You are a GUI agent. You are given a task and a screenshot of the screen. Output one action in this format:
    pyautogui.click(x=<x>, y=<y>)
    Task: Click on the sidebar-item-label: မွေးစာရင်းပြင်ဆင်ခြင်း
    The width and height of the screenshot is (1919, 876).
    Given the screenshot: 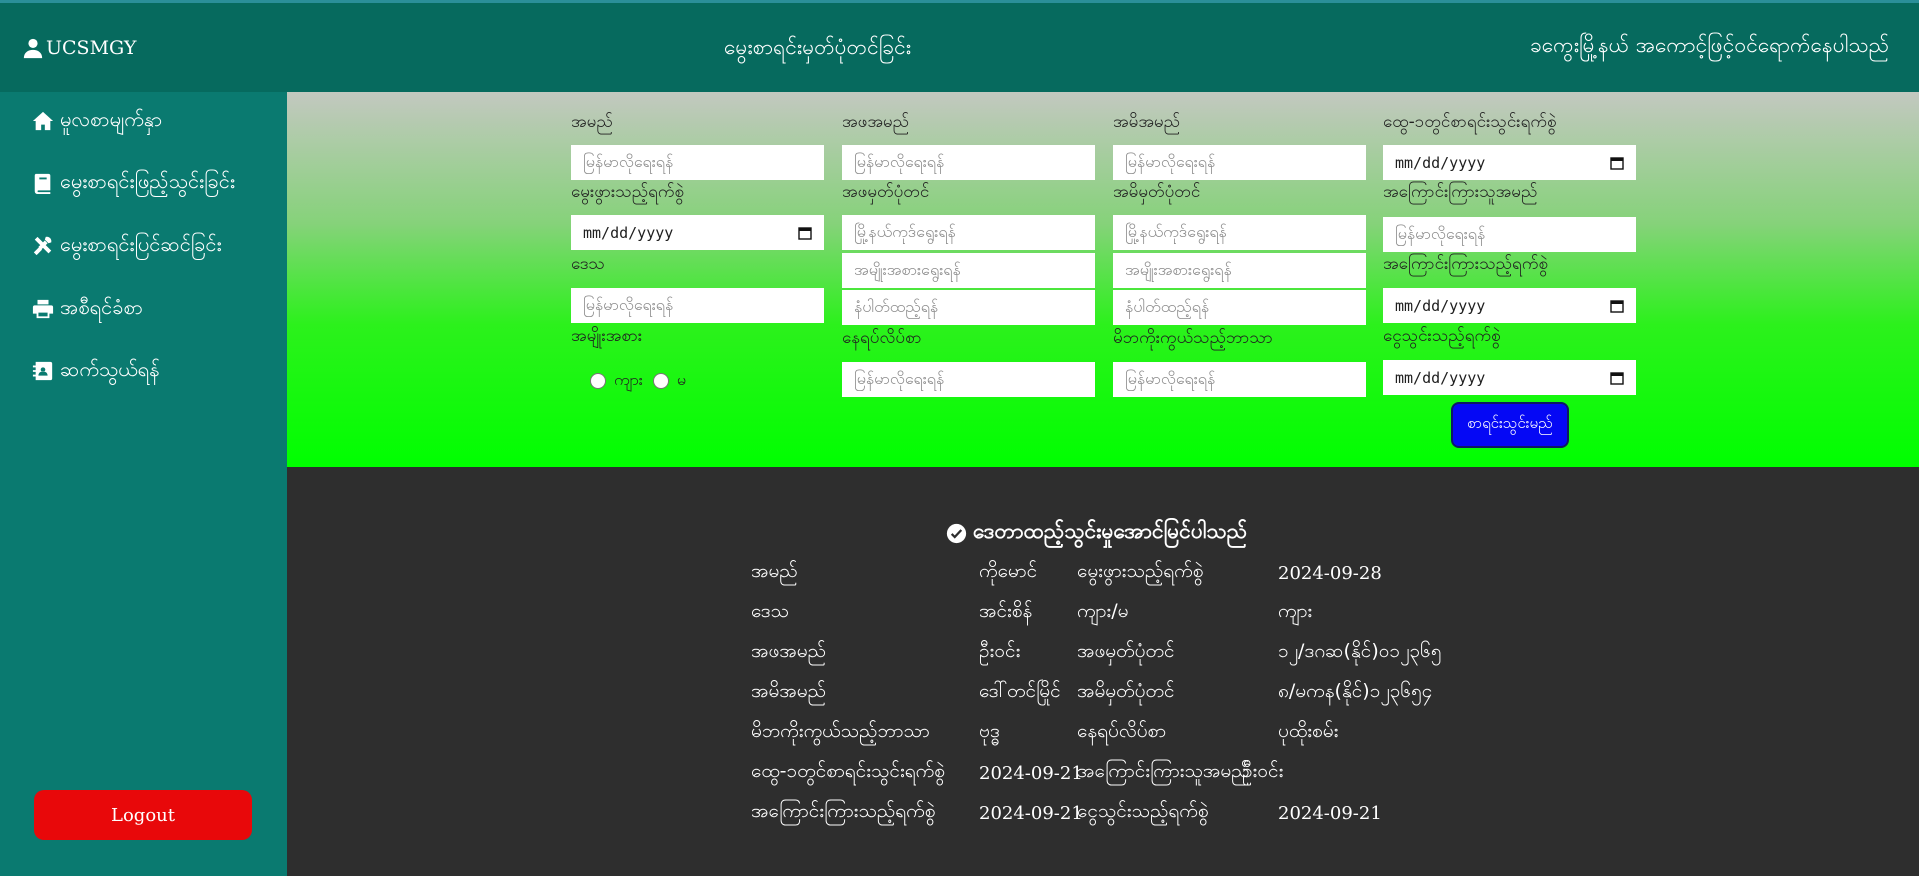 What is the action you would take?
    pyautogui.click(x=141, y=244)
    